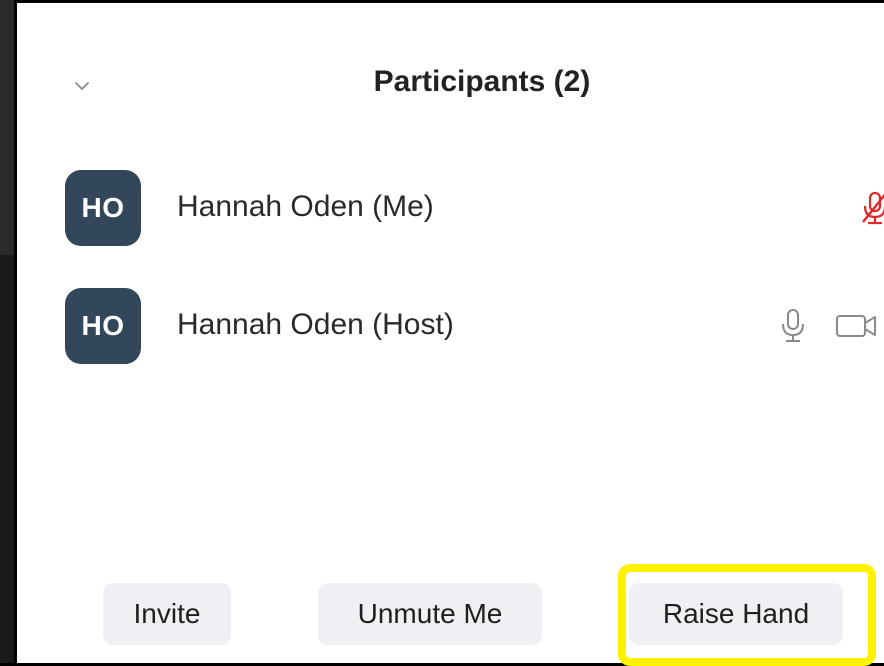 This screenshot has height=666, width=884. Describe the element at coordinates (474, 208) in the screenshot. I see `participant-row: HO Hannah Oden (Me)` at that location.